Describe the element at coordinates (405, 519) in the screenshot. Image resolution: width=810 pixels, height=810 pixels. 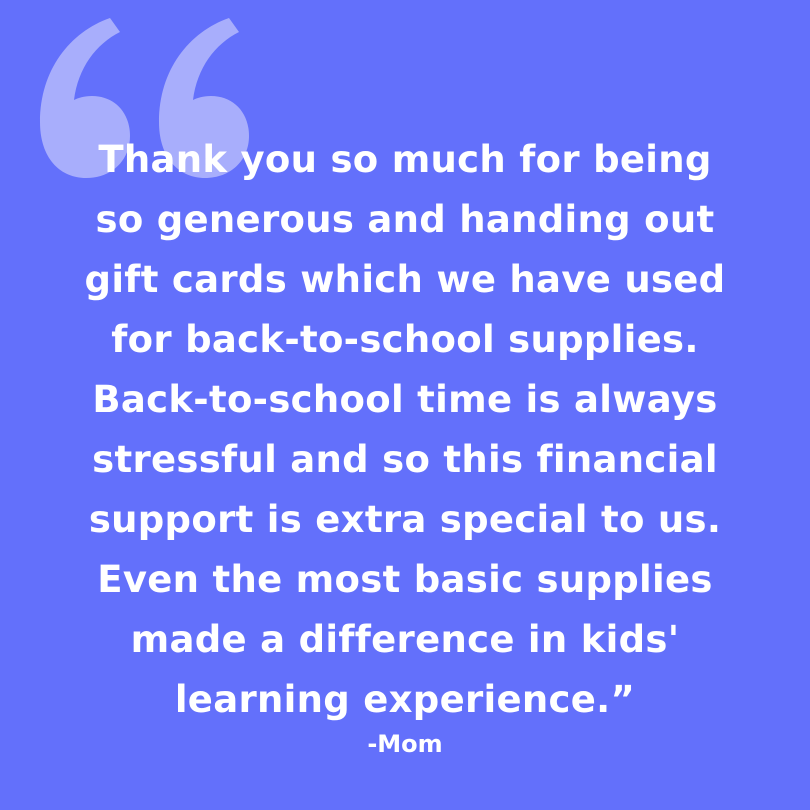
I see `quote-line: support is extra special to us.` at that location.